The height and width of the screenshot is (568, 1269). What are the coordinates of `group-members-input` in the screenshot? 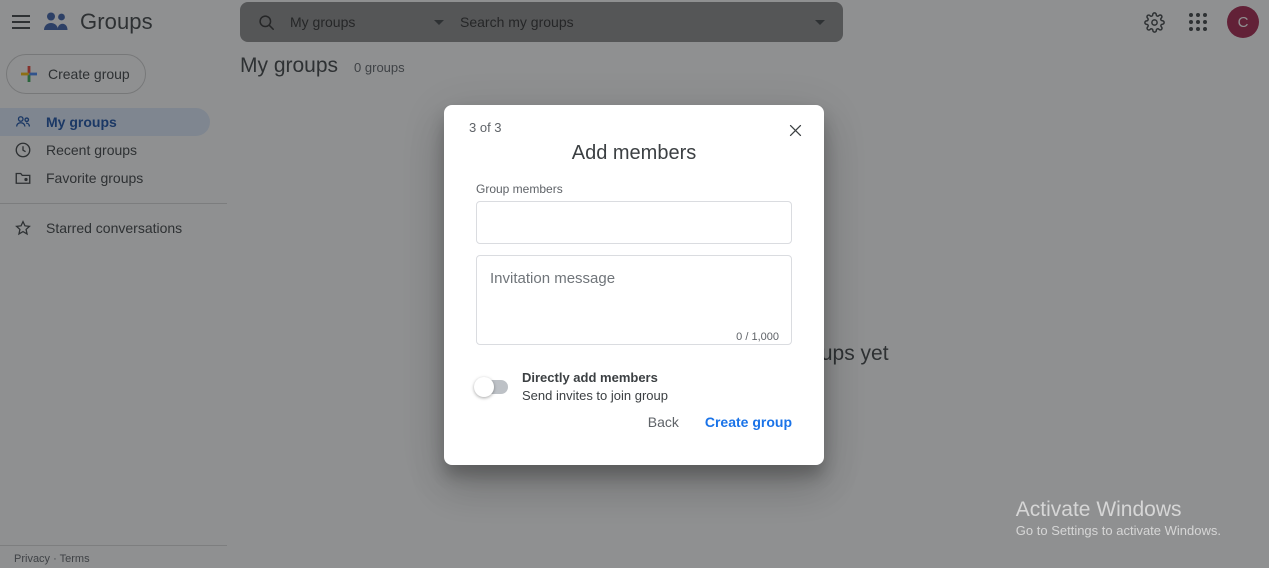 It's located at (634, 222).